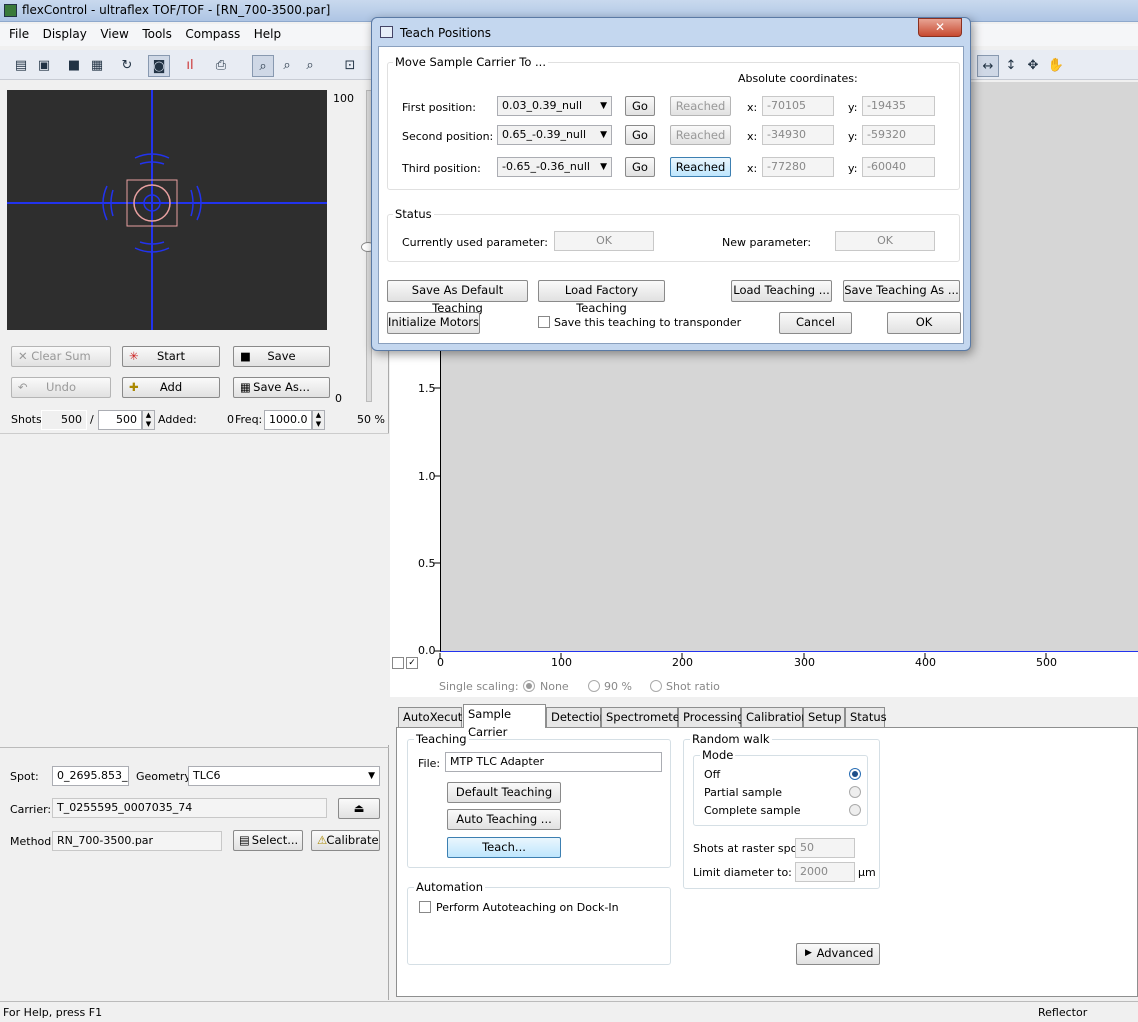  Describe the element at coordinates (310, 66) in the screenshot. I see `zoom-out-icon: ⌕` at that location.